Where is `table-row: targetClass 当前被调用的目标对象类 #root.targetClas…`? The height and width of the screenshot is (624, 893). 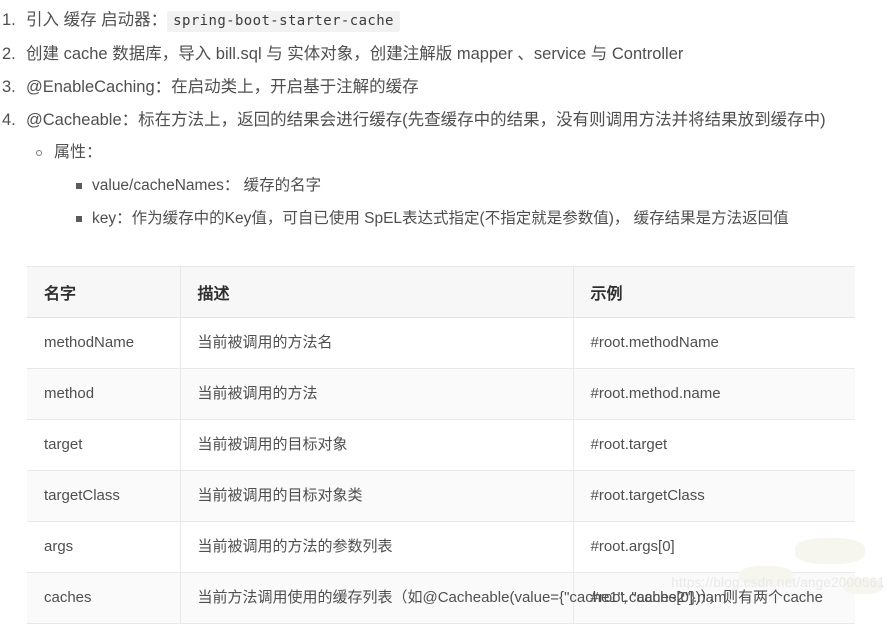
table-row: targetClass 当前被调用的目标对象类 #root.targetClas… is located at coordinates (441, 496).